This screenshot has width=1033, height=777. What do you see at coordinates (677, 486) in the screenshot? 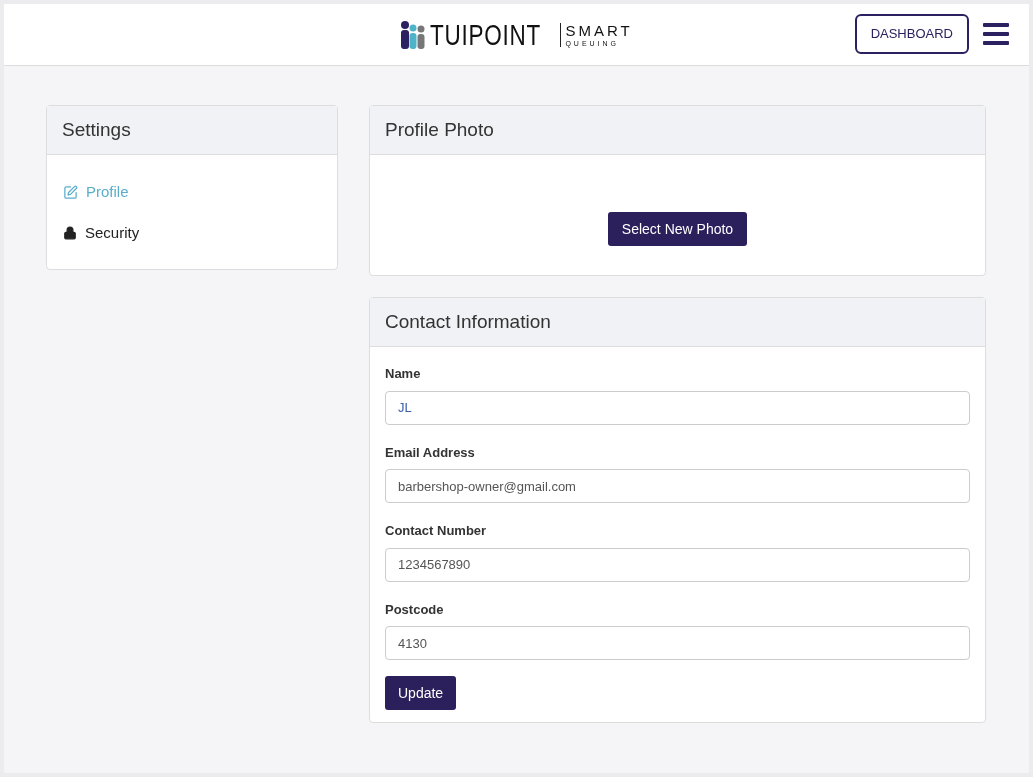
I see `input-field: barbershop-owner@gmail.com` at bounding box center [677, 486].